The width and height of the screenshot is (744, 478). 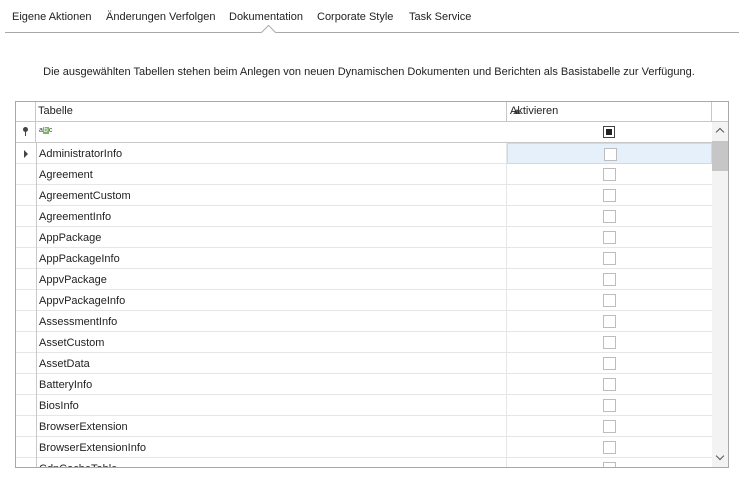 I want to click on table-row: BrowserExtensionInfo, so click(x=364, y=447).